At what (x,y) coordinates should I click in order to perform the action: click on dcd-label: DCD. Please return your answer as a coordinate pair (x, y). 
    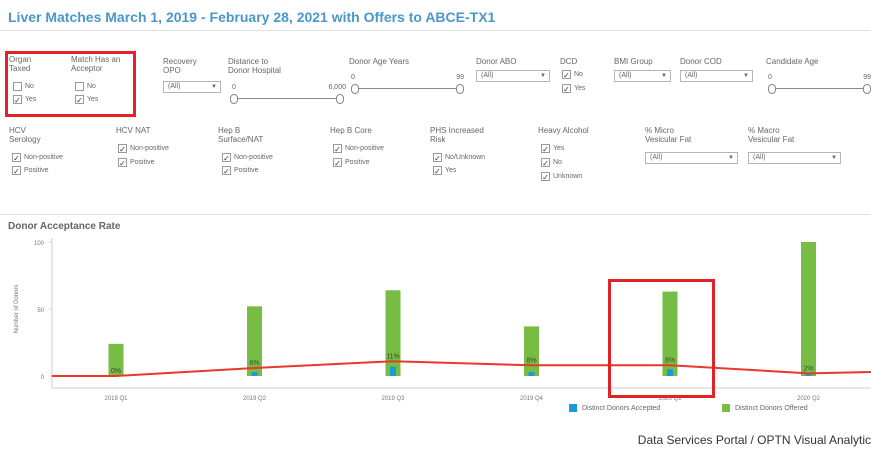
    Looking at the image, I should click on (569, 61).